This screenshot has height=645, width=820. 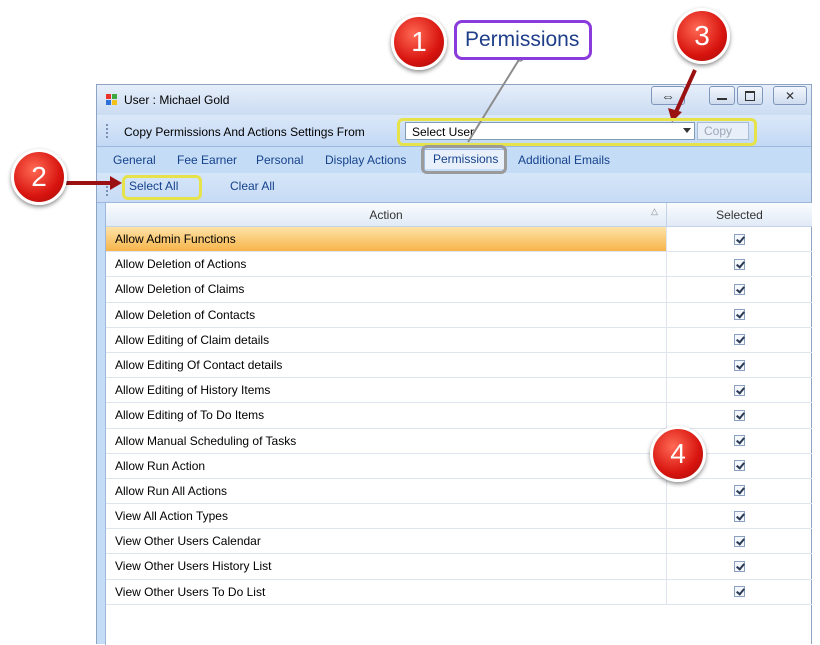 I want to click on select-user-callout, so click(x=577, y=132).